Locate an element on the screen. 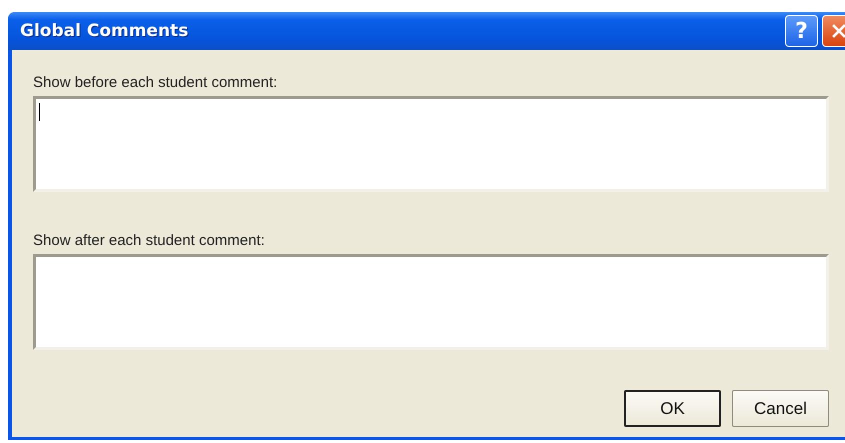 This screenshot has height=443, width=845. close-icon is located at coordinates (837, 31).